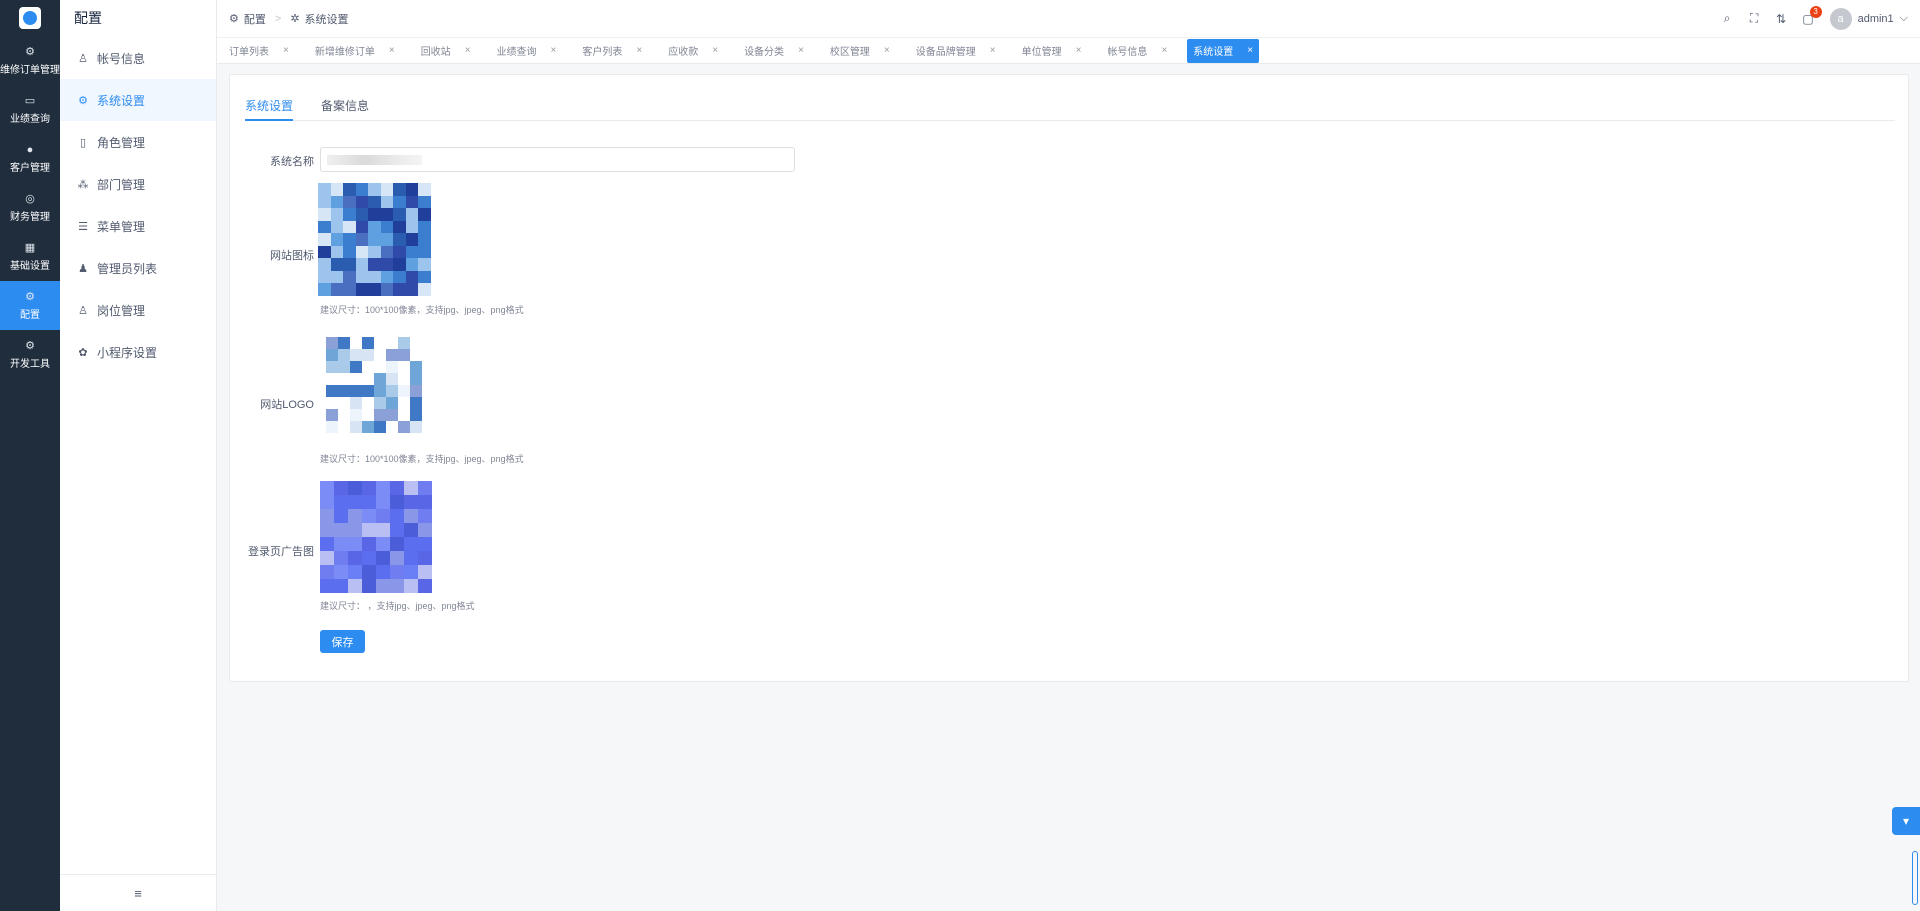 This screenshot has height=911, width=1920. I want to click on collapse-menu-icon: ≡, so click(138, 892).